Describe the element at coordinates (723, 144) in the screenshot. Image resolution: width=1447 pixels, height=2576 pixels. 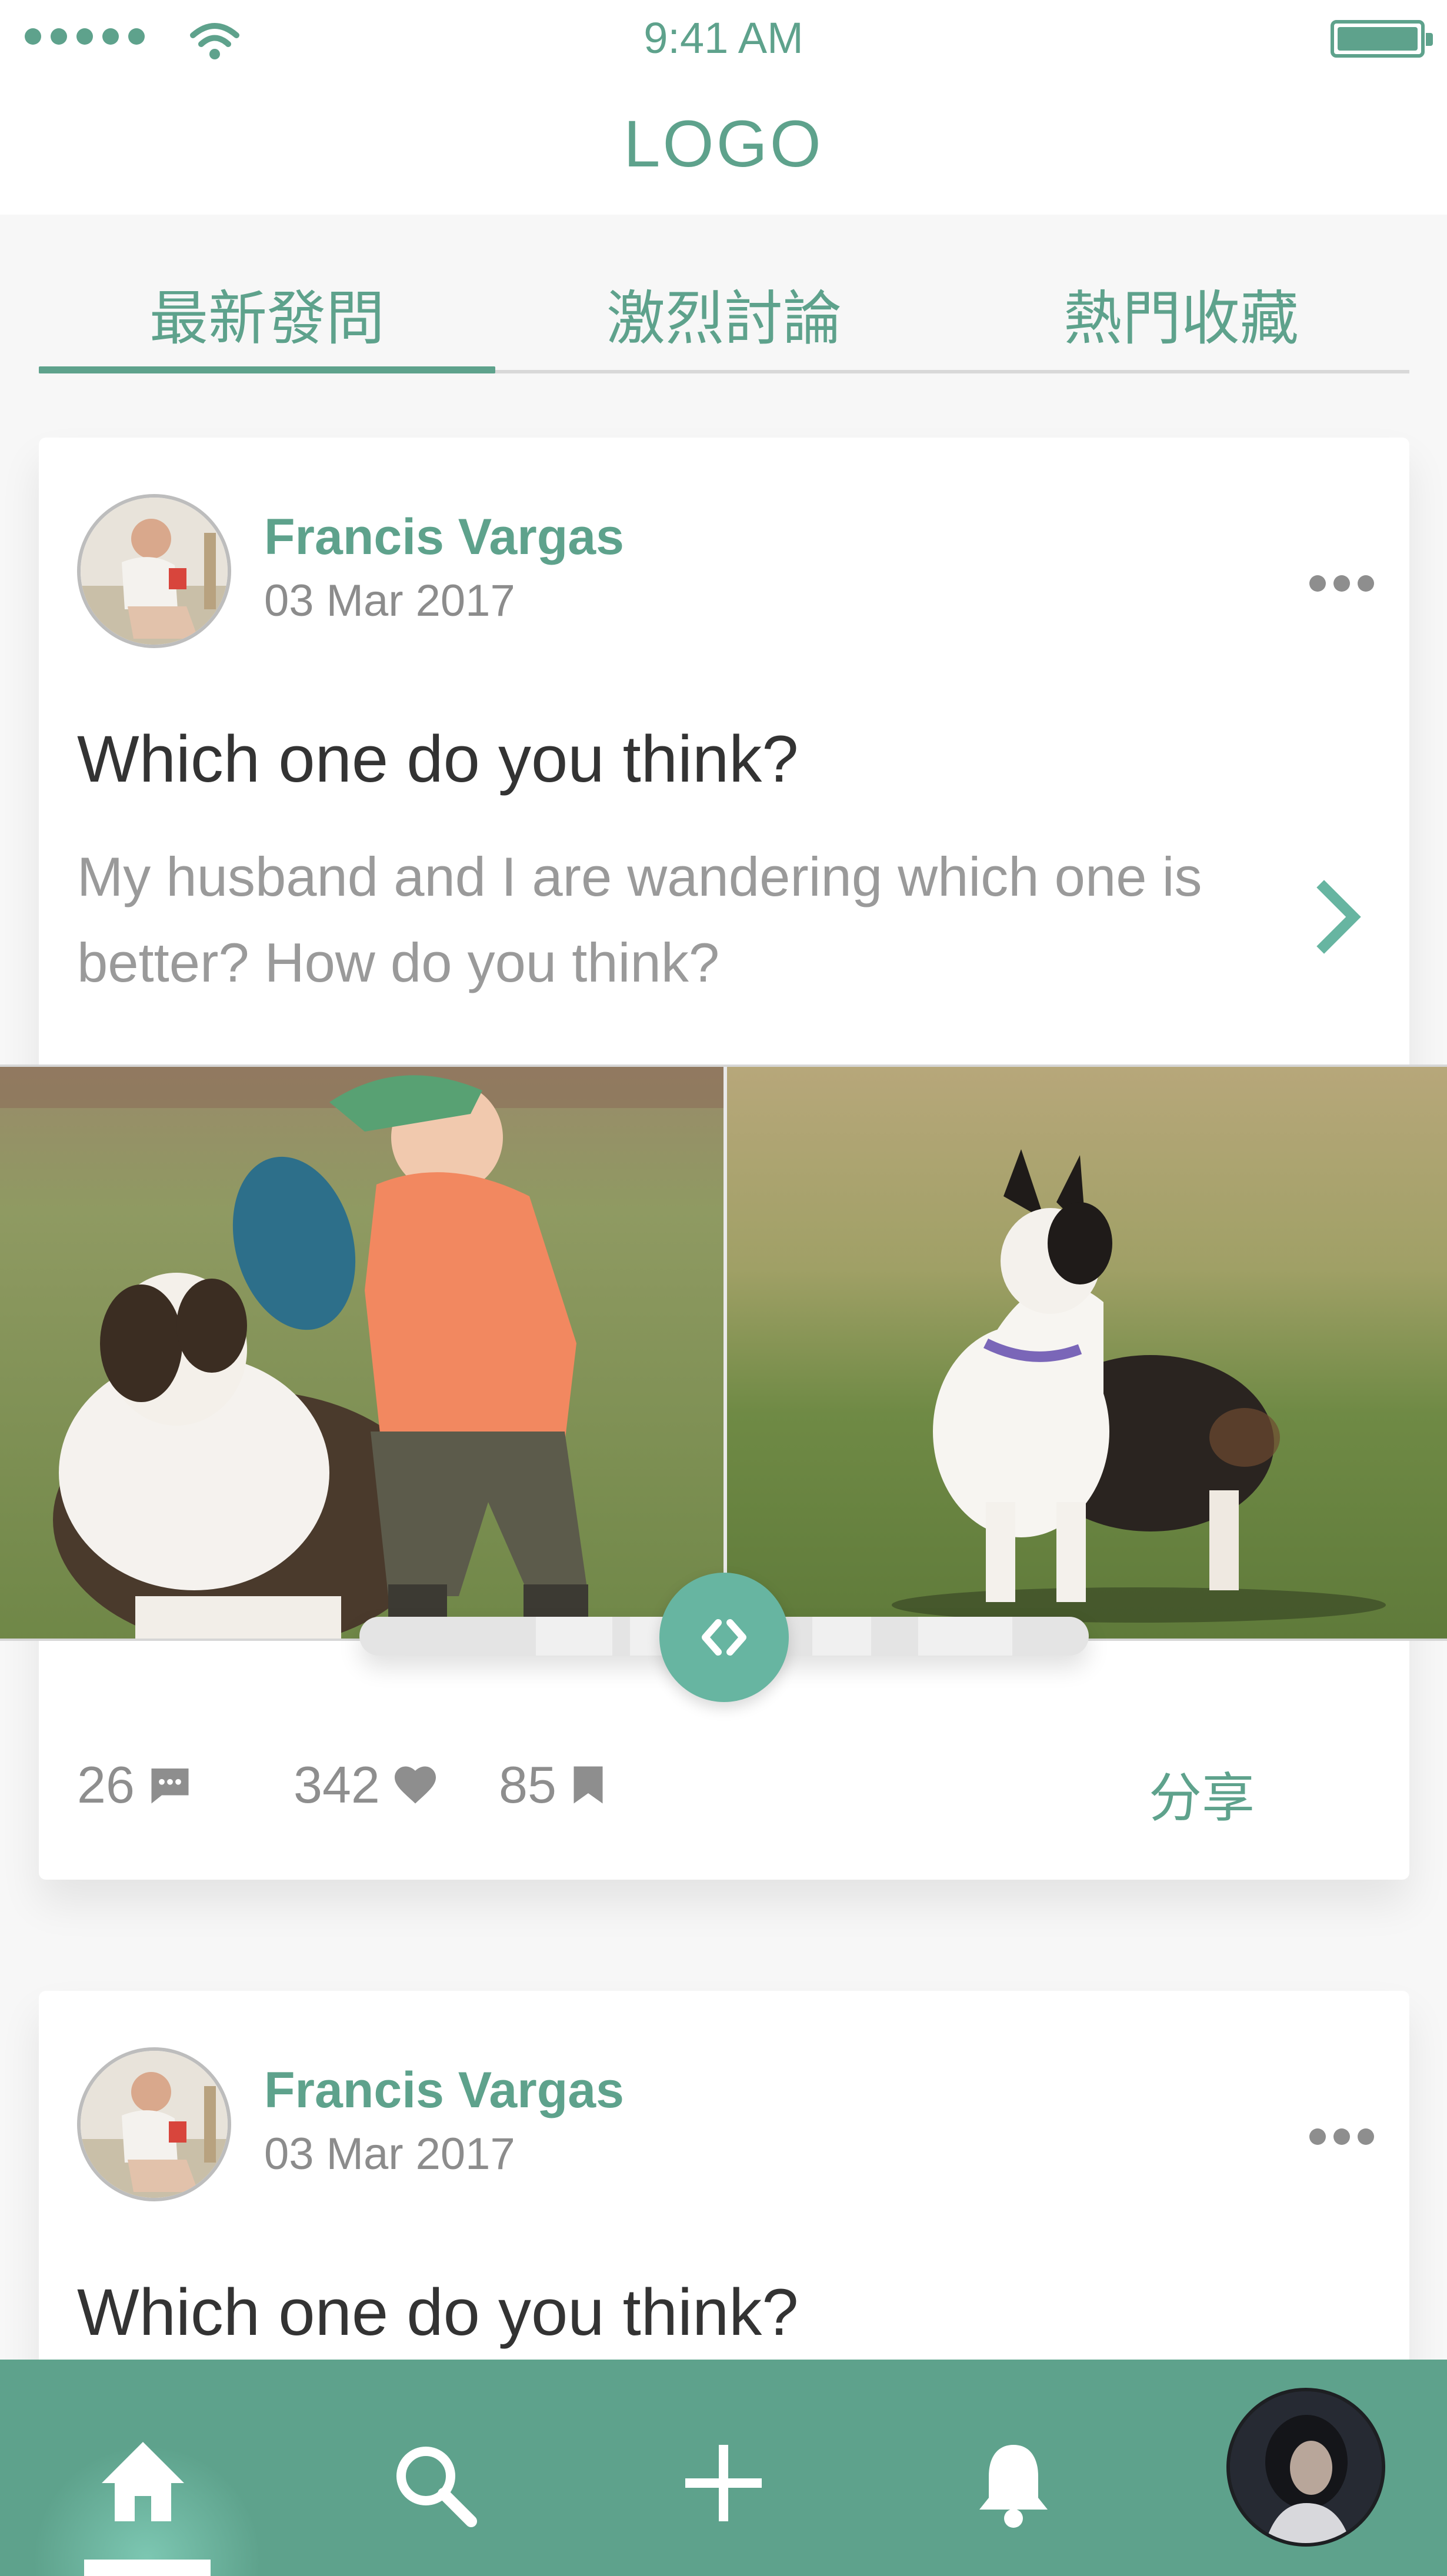
I see `app-logo: LOGO` at that location.